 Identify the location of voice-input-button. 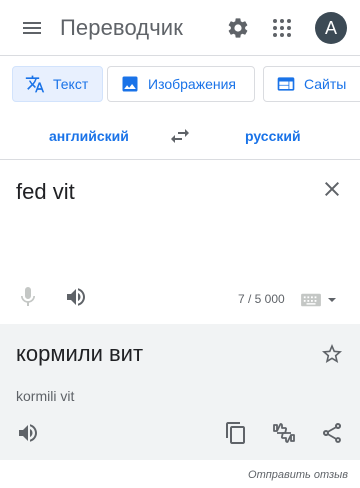
(28, 297).